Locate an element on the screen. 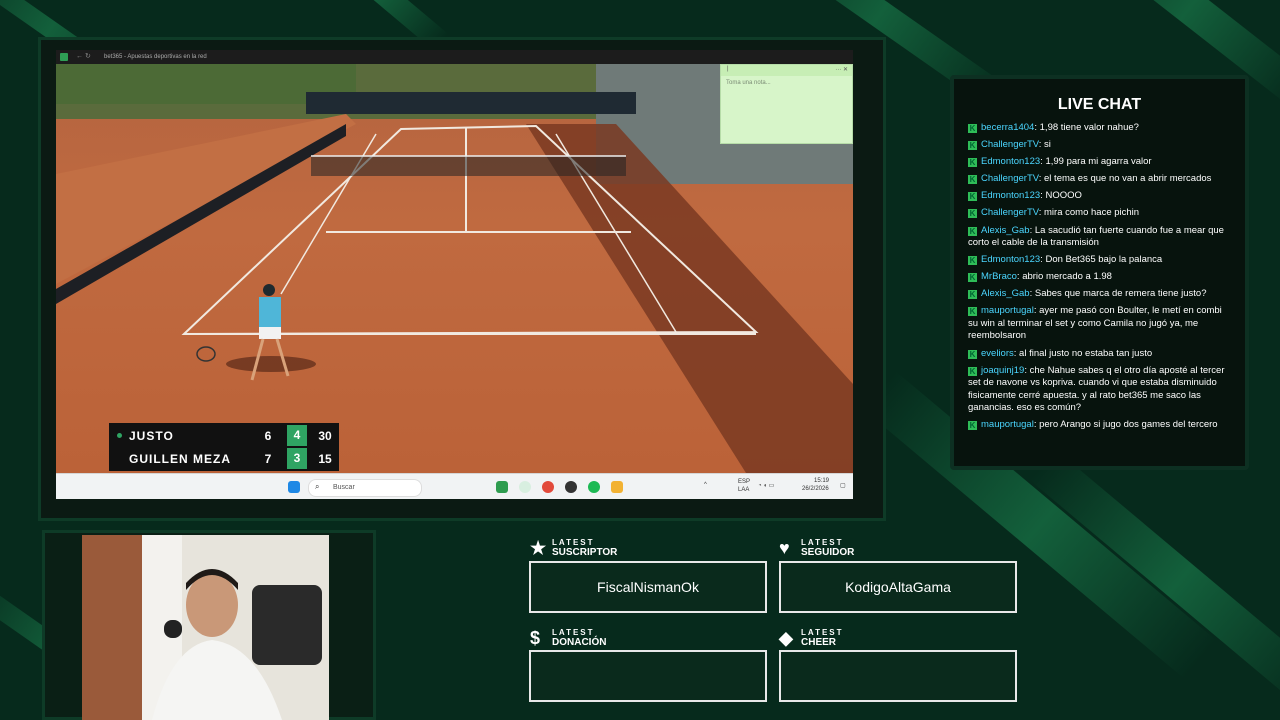 The image size is (1280, 720). taskbar-search: ⌕ Buscar is located at coordinates (365, 488).